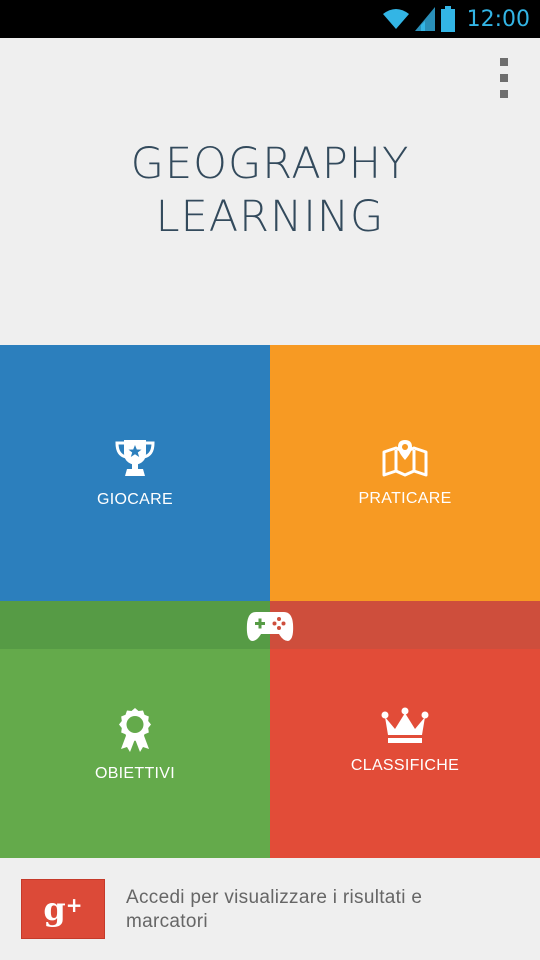 Image resolution: width=540 pixels, height=960 pixels. What do you see at coordinates (447, 19) in the screenshot?
I see `battery-icon` at bounding box center [447, 19].